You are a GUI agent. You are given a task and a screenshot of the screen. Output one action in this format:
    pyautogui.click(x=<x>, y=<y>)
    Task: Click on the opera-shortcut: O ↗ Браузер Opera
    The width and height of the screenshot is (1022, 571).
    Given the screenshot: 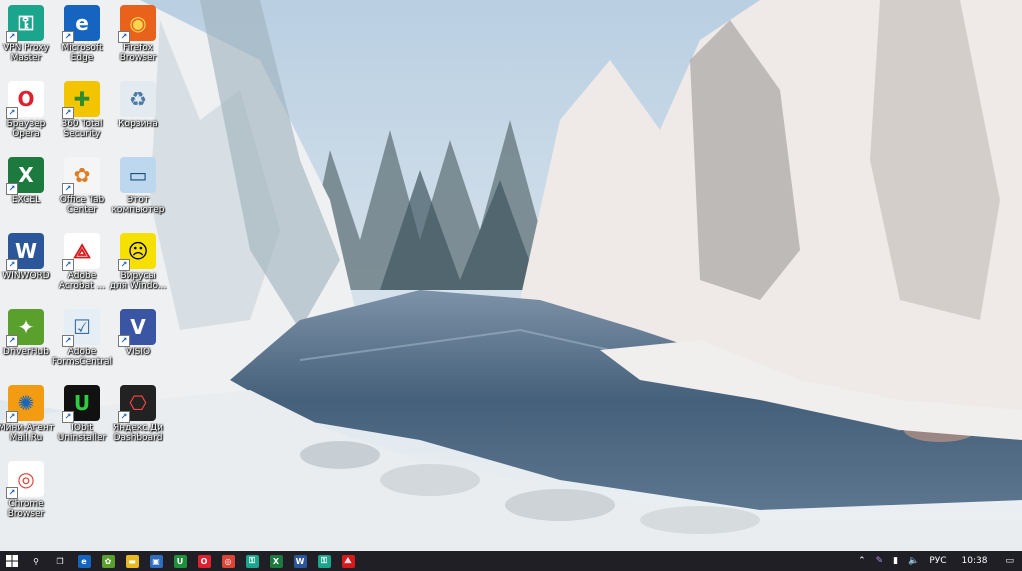 What is the action you would take?
    pyautogui.click(x=28, y=115)
    